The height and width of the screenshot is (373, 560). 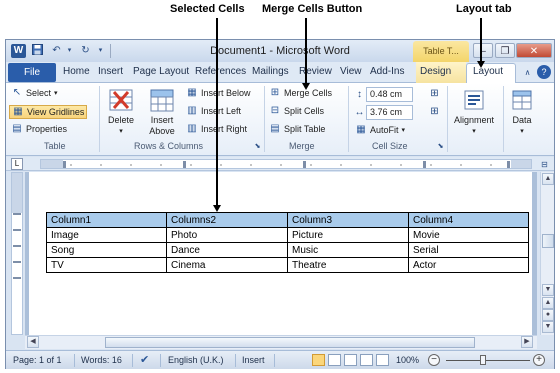 What do you see at coordinates (474, 112) in the screenshot?
I see `alignment-button: Alignment ▾` at bounding box center [474, 112].